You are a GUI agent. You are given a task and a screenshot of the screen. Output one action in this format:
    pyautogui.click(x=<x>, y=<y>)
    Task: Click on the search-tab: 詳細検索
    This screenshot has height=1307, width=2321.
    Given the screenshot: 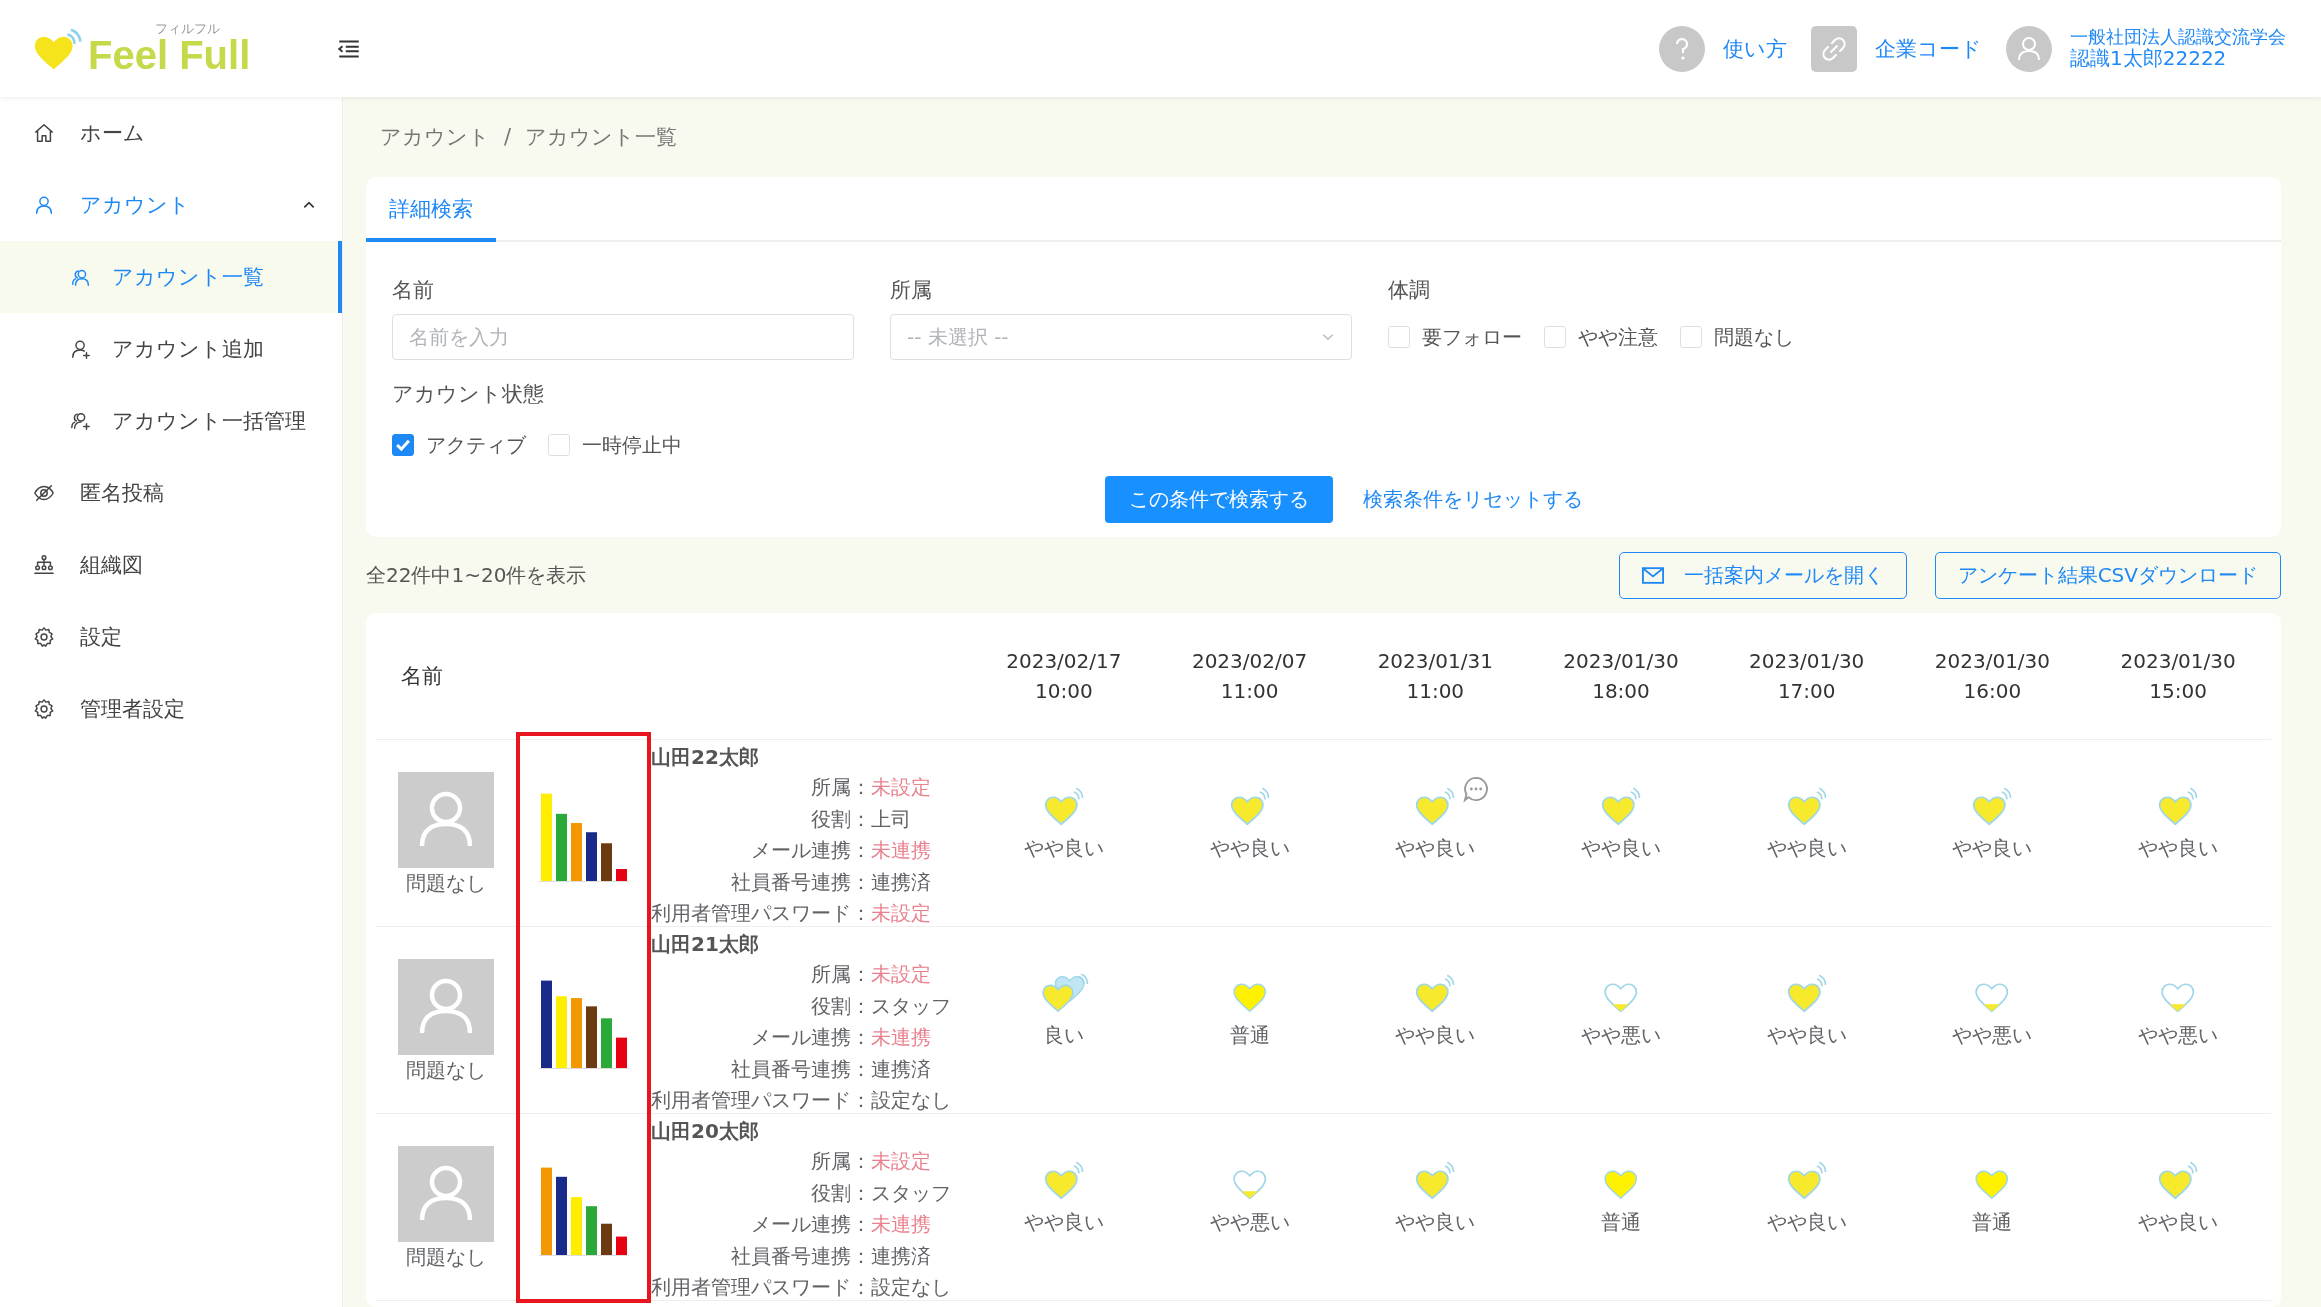 What is the action you would take?
    pyautogui.click(x=431, y=209)
    